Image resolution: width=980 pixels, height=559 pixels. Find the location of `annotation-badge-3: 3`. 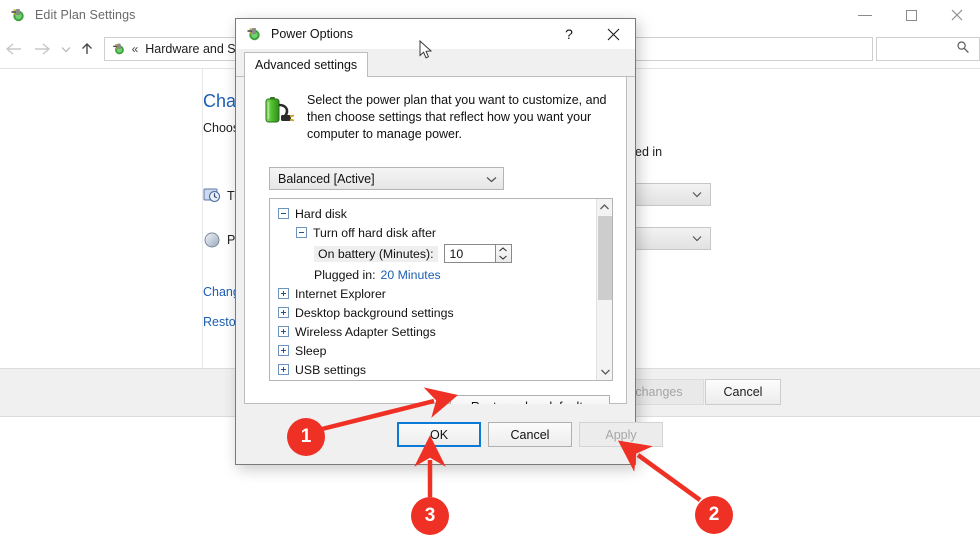

annotation-badge-3: 3 is located at coordinates (430, 516).